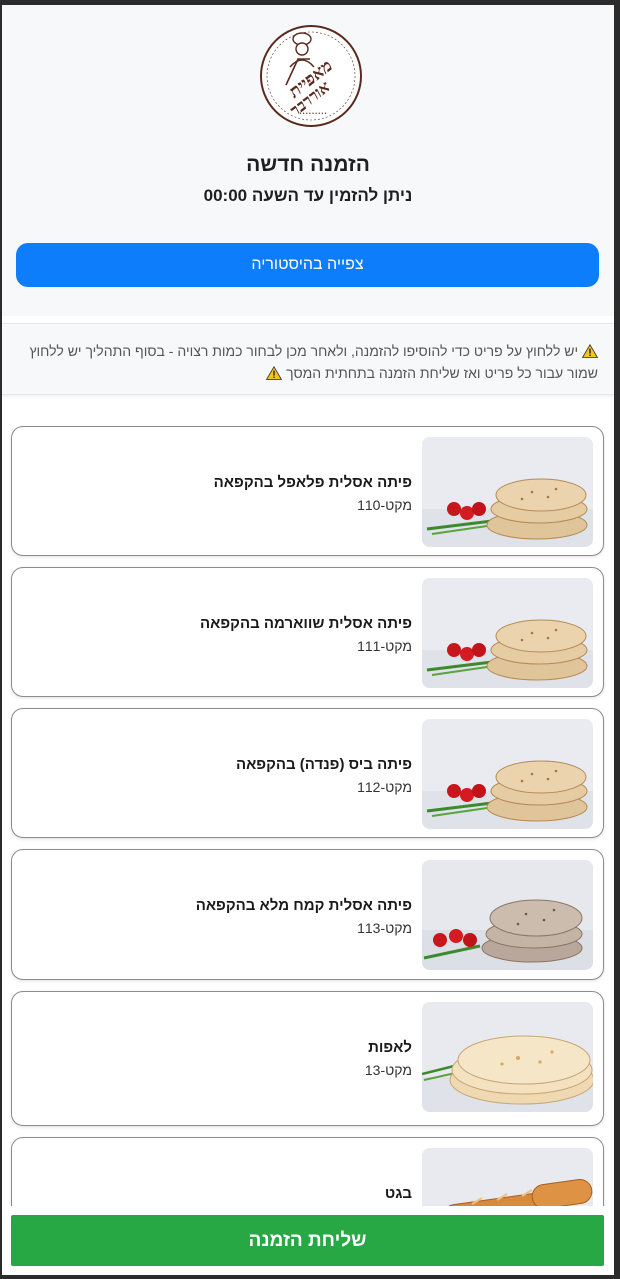  I want to click on product-card: פיתה ביס (פנדה) בהקפאה מקט-112, so click(307, 773).